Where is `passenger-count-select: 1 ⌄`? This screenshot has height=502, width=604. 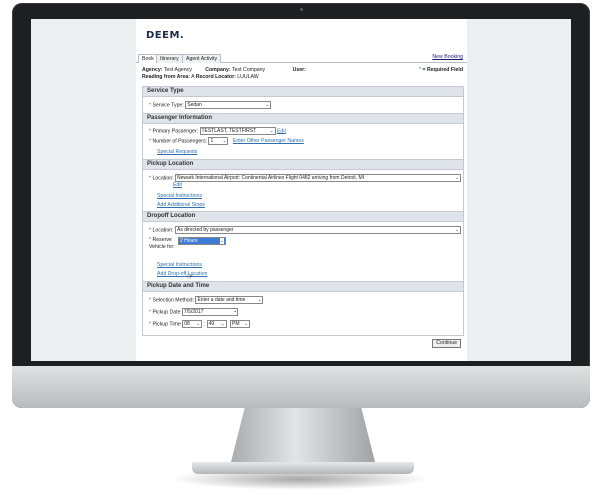 passenger-count-select: 1 ⌄ is located at coordinates (218, 141).